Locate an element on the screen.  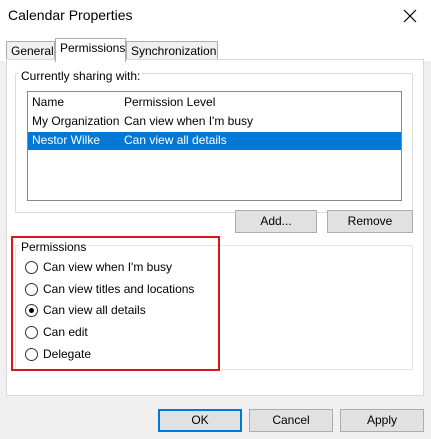
tab-strip: General Permissions Synchronization is located at coordinates (215, 47).